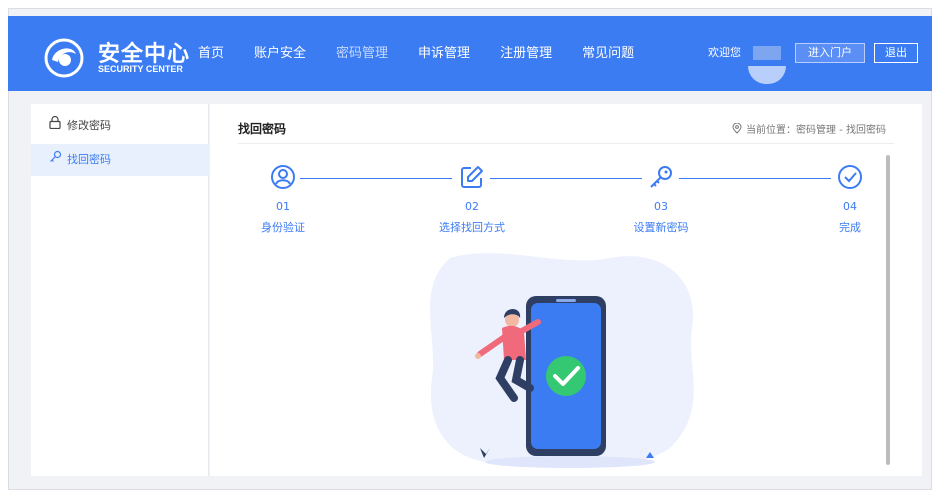  Describe the element at coordinates (472, 206) in the screenshot. I see `step-number: 02` at that location.